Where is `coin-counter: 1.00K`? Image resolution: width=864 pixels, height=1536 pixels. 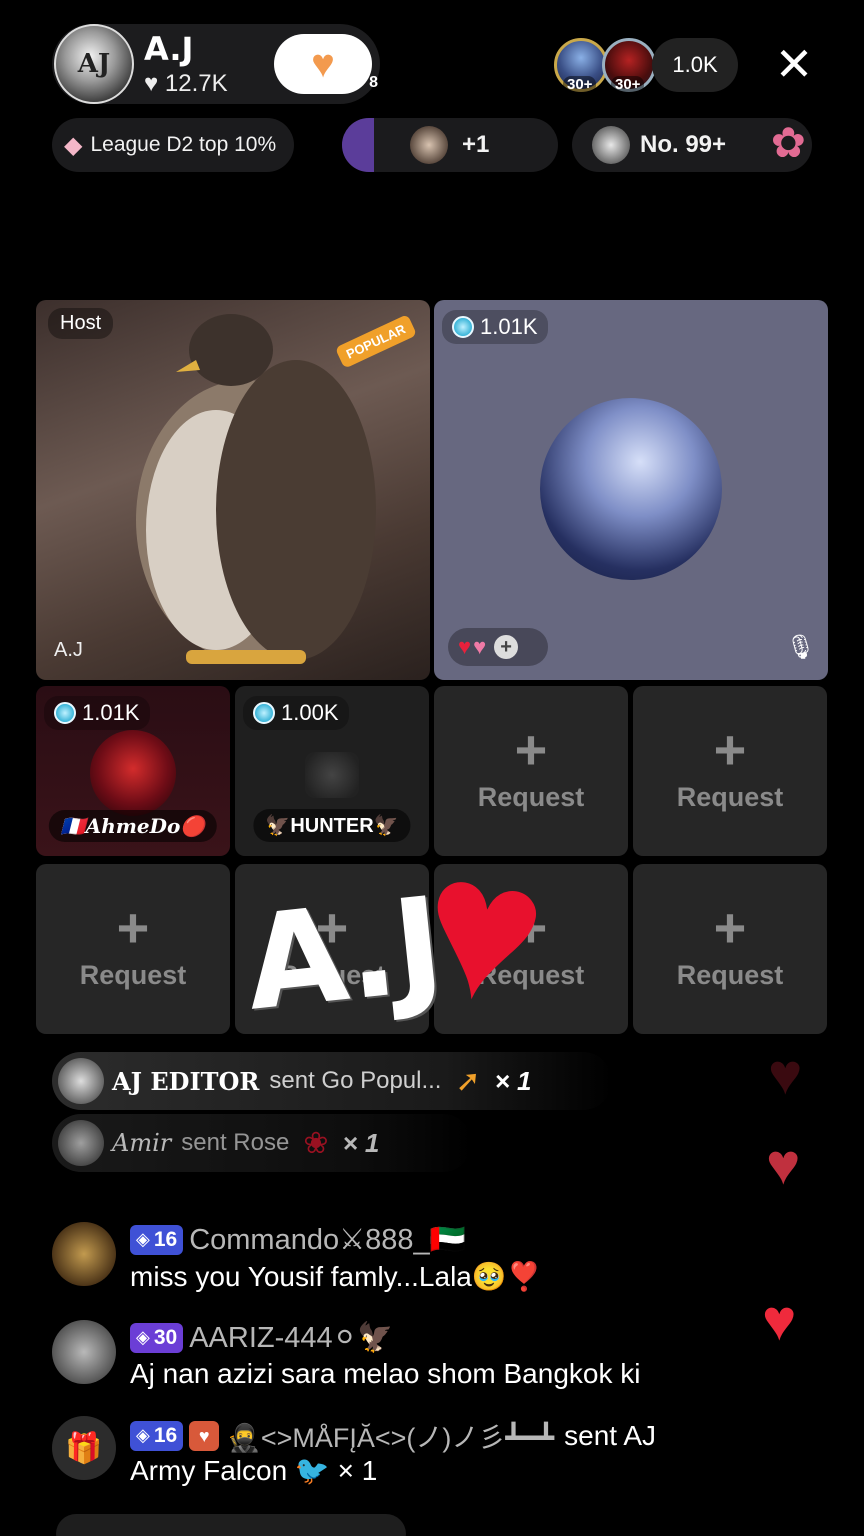 coin-counter: 1.00K is located at coordinates (296, 713).